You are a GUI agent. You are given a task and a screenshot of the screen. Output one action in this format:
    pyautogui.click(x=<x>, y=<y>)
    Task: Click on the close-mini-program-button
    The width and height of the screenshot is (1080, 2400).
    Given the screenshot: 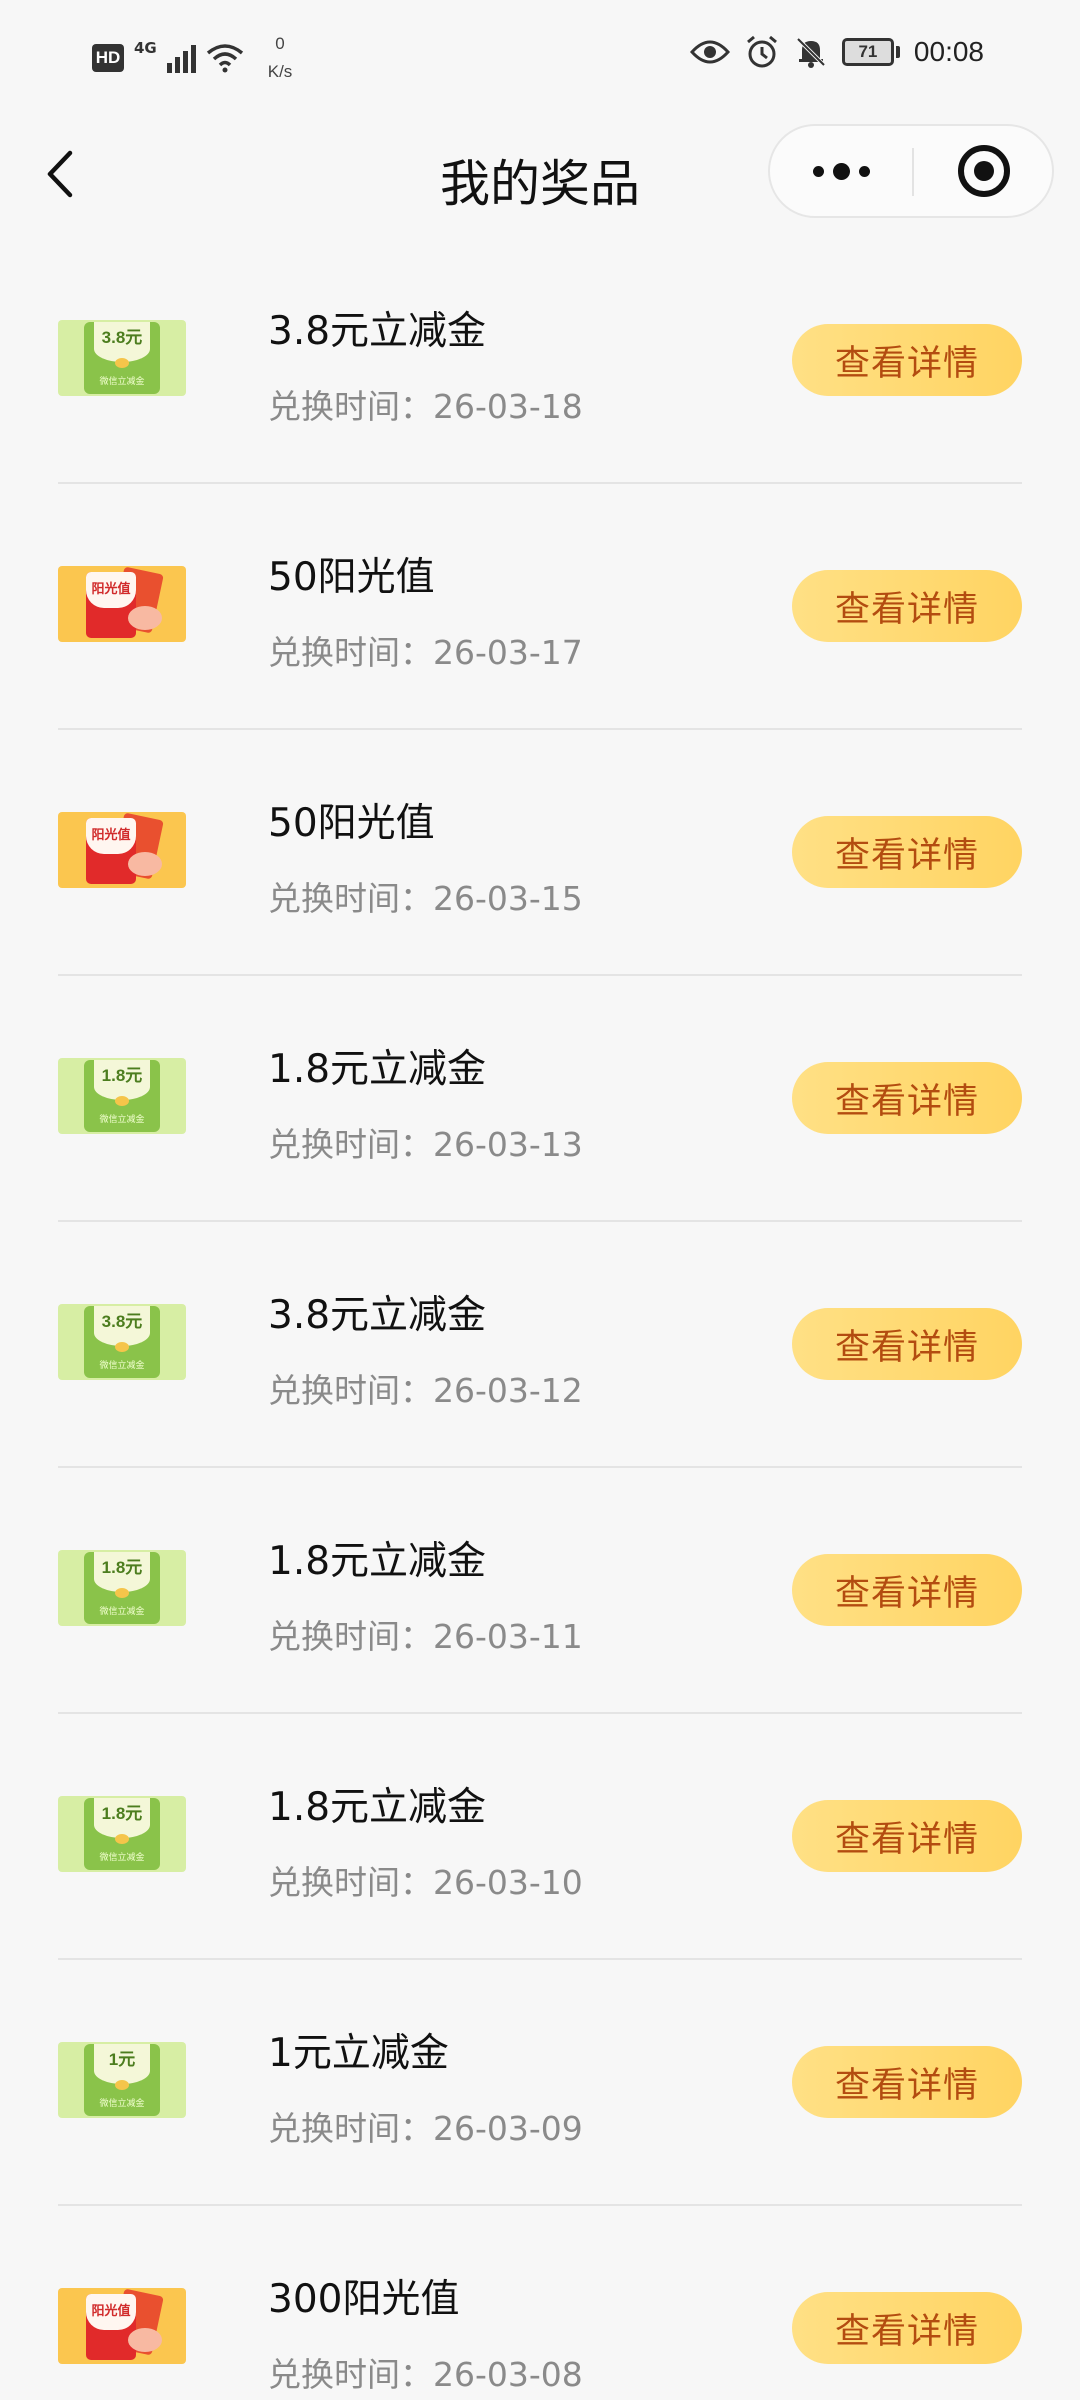 What is the action you would take?
    pyautogui.click(x=984, y=171)
    